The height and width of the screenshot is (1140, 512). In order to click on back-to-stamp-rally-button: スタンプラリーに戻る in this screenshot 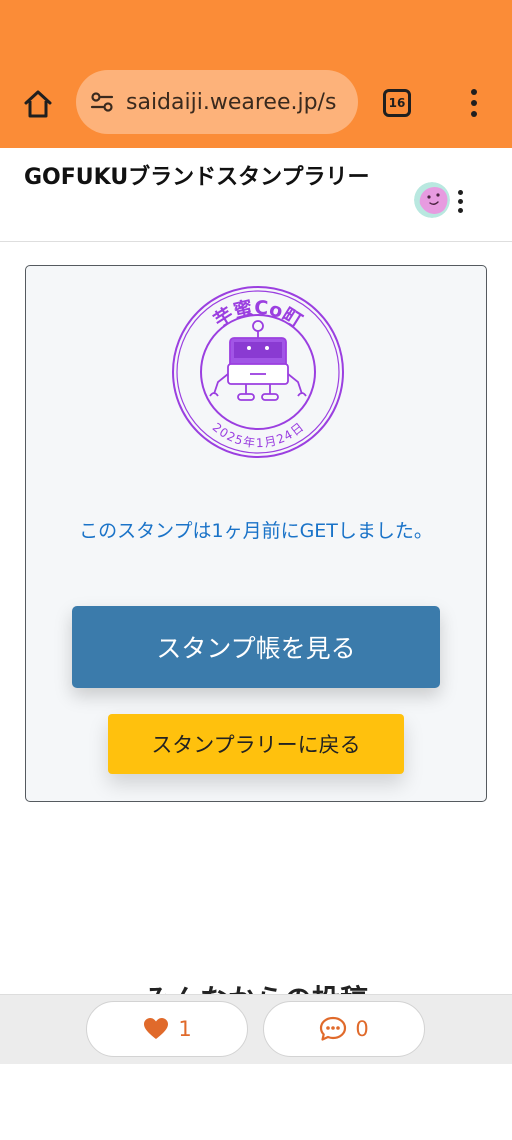, I will do `click(256, 744)`.